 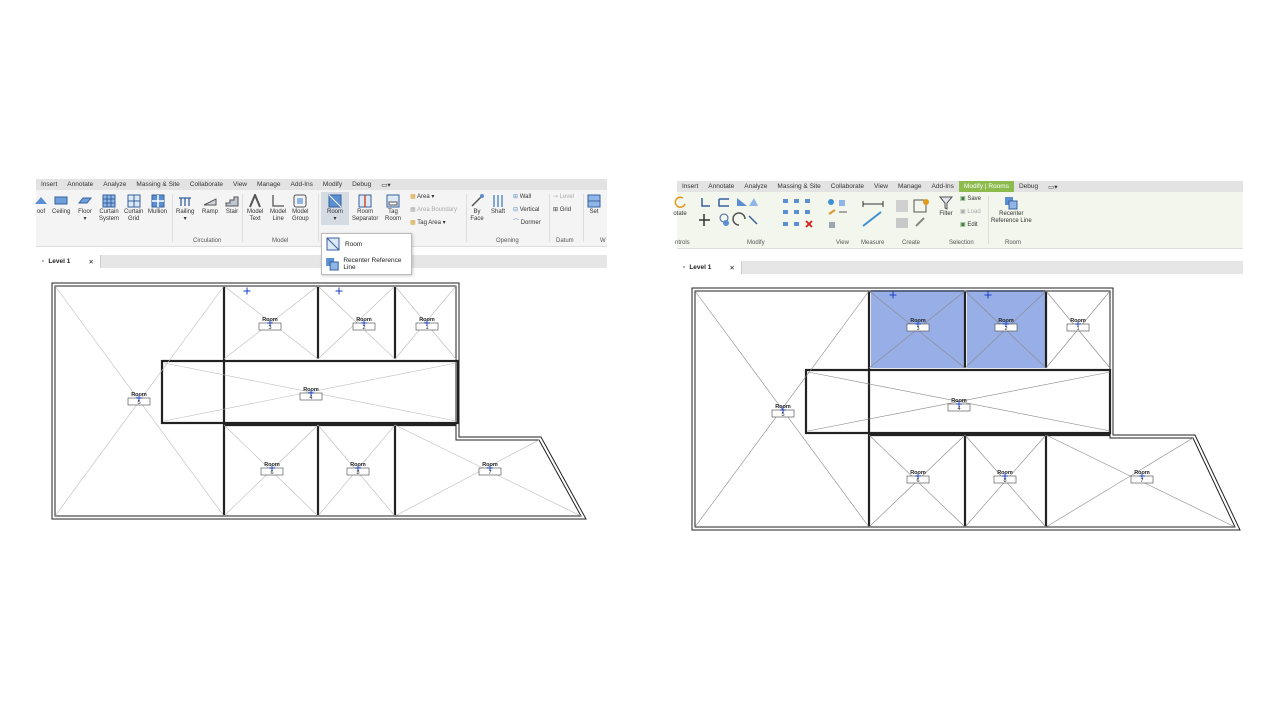 What do you see at coordinates (255, 208) in the screenshot?
I see `model-text-button: Model Text` at bounding box center [255, 208].